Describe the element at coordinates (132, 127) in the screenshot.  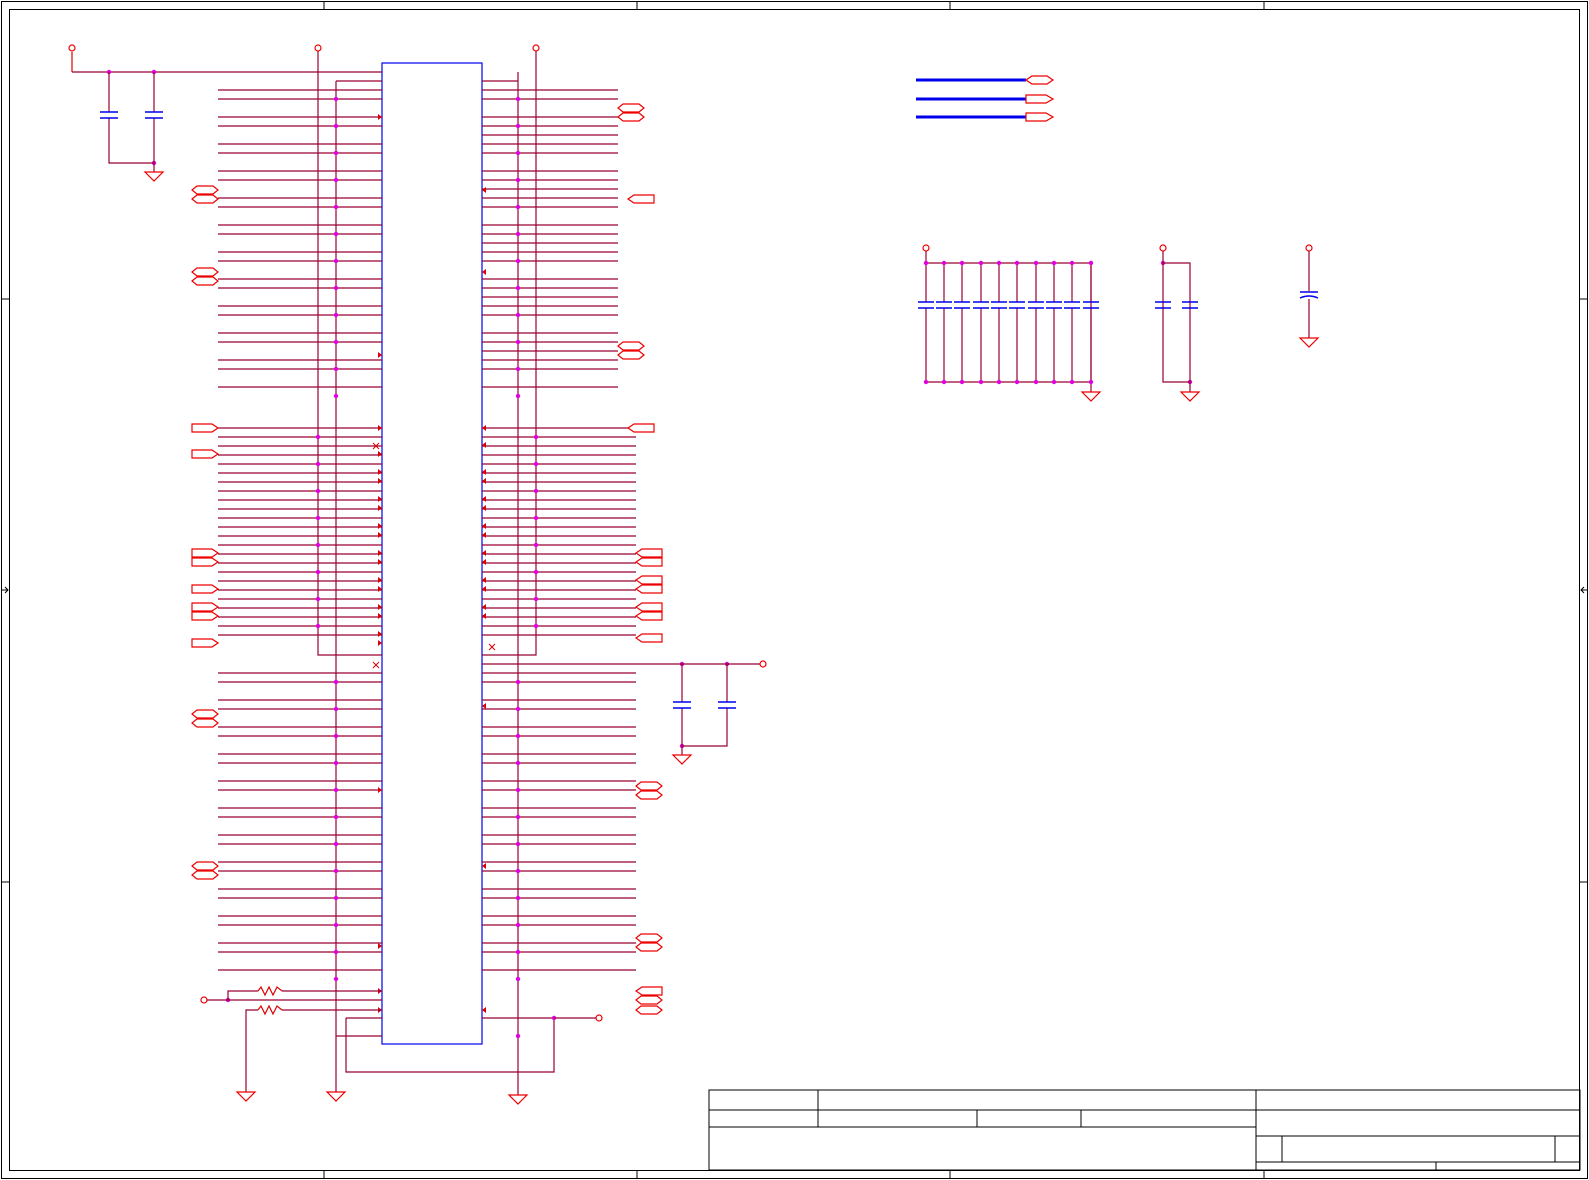
I see `decoupling-caps-top-left` at that location.